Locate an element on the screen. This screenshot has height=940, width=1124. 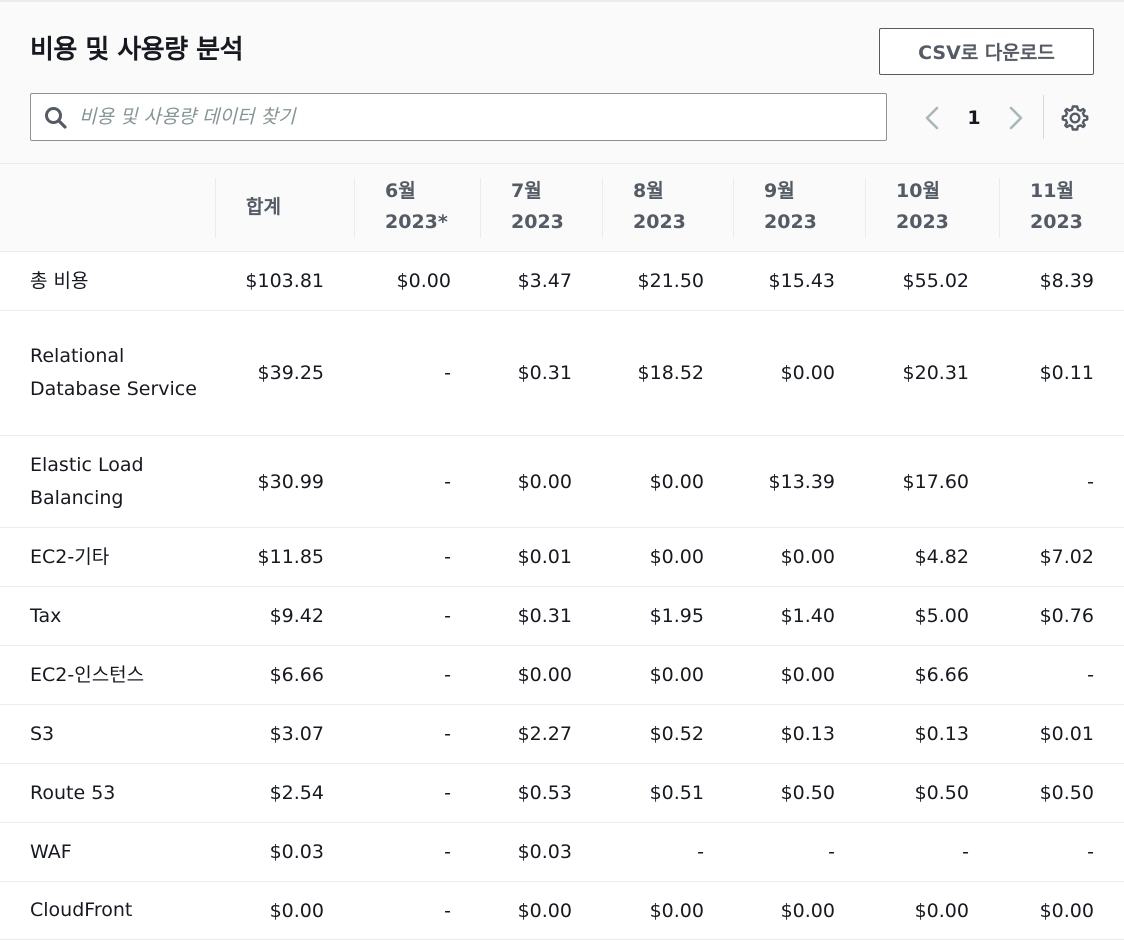
search-field is located at coordinates (458, 117).